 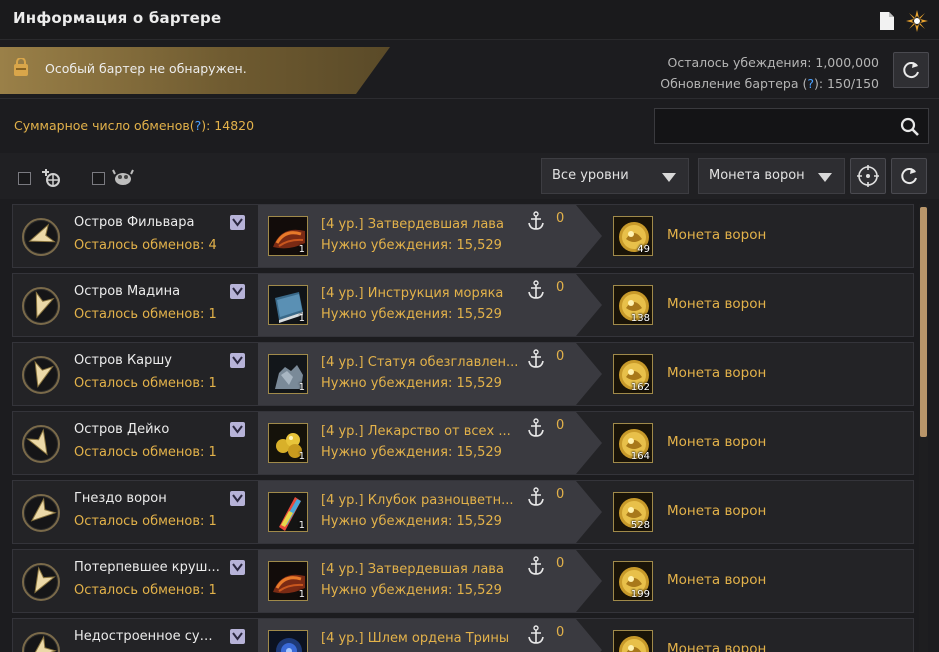 What do you see at coordinates (134, 222) in the screenshot?
I see `location-name: Остров Фильвара` at bounding box center [134, 222].